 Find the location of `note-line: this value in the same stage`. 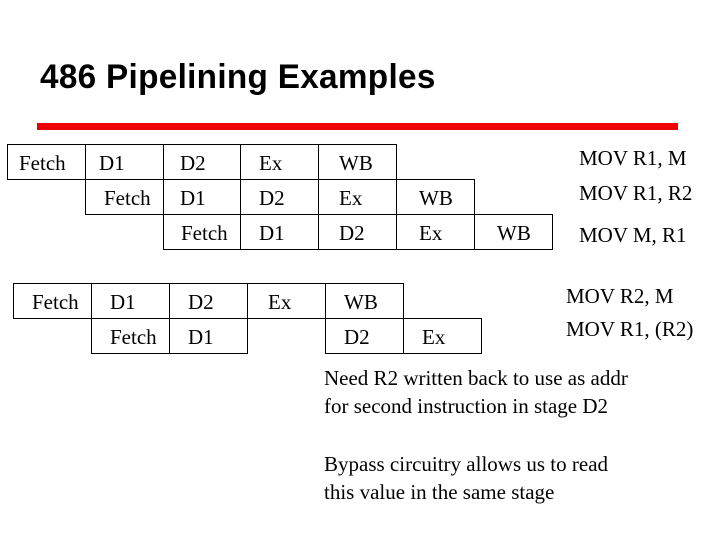

note-line: this value in the same stage is located at coordinates (439, 492).